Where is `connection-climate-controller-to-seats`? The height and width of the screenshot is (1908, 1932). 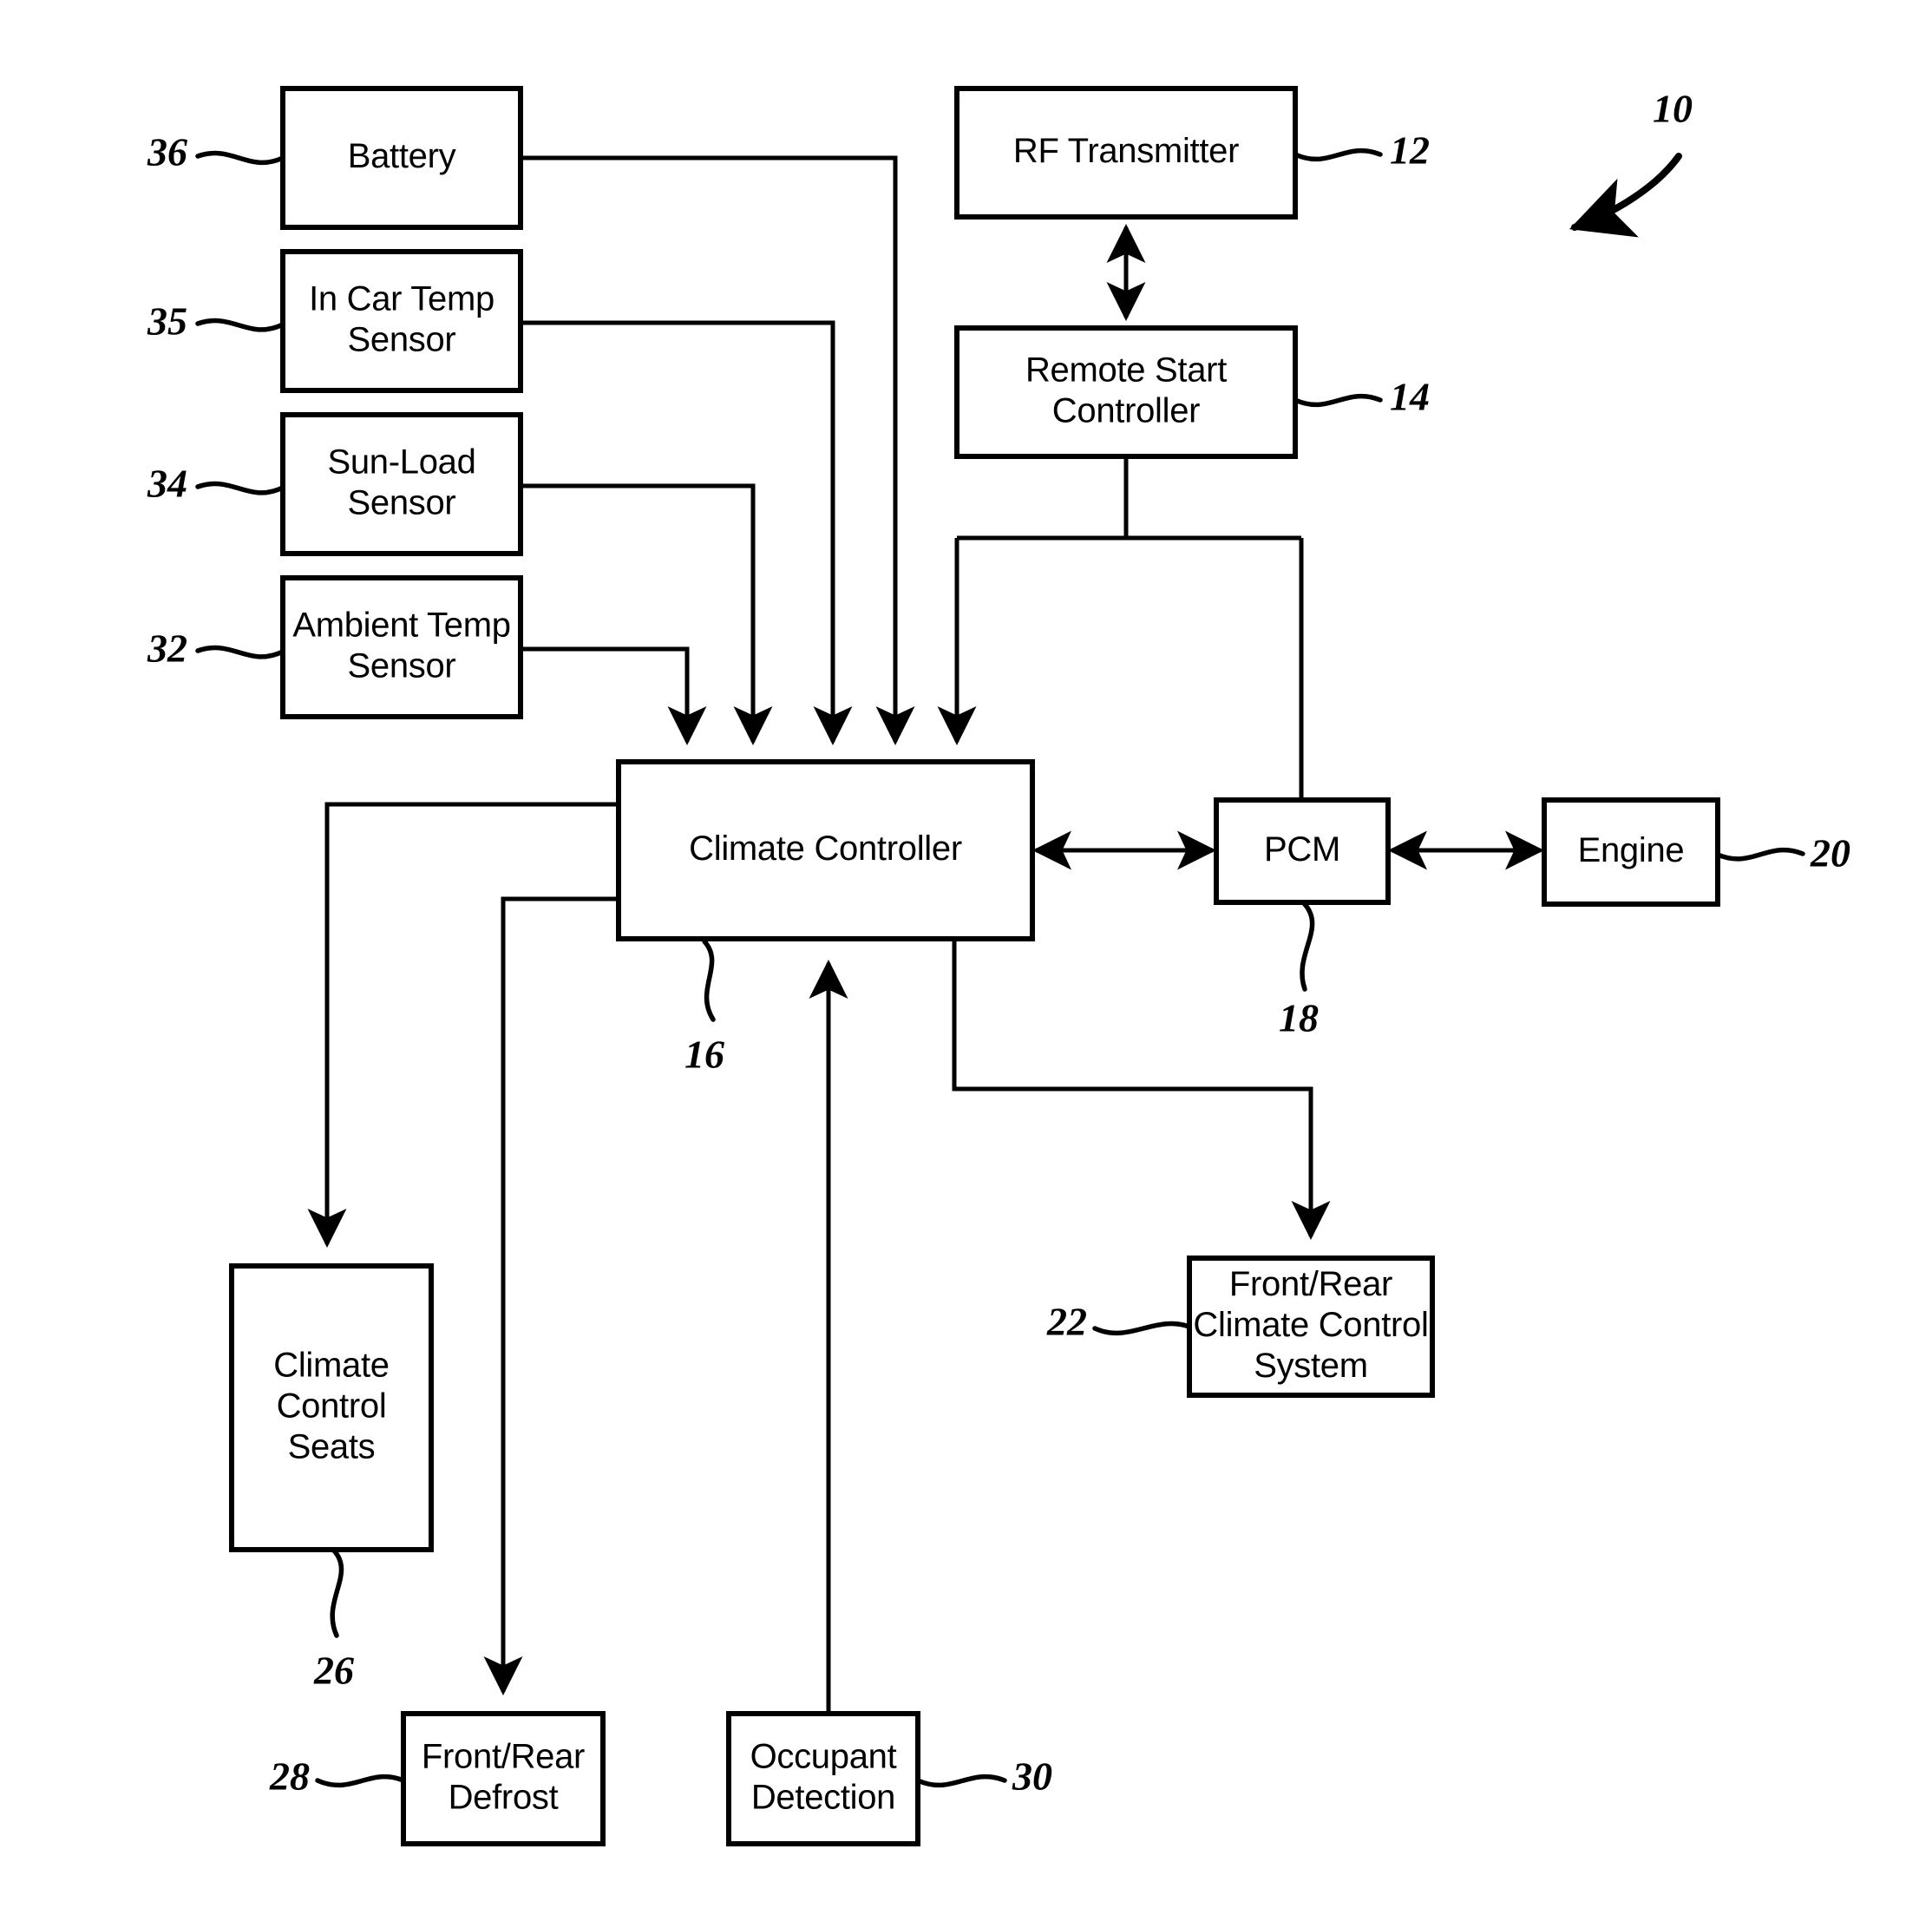
connection-climate-controller-to-seats is located at coordinates (461, 1025).